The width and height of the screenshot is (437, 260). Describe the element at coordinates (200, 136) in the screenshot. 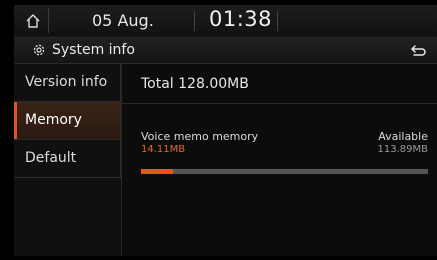

I see `voice-memo-label: Voice memo memory` at that location.